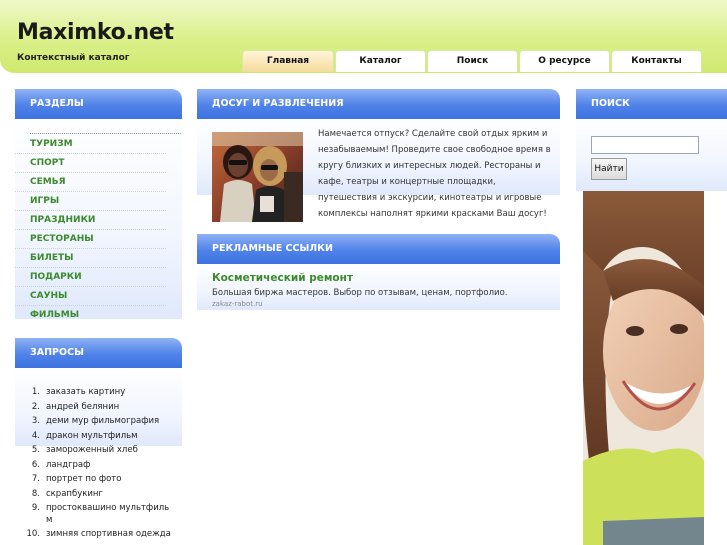 This screenshot has height=545, width=727. What do you see at coordinates (651, 104) in the screenshot?
I see `search-header: ПОИСК` at bounding box center [651, 104].